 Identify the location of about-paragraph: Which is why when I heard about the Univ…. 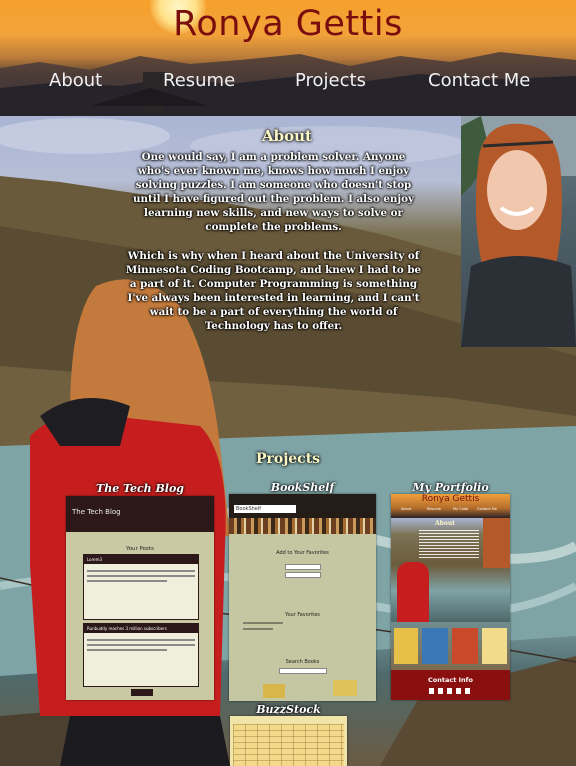
(273, 291).